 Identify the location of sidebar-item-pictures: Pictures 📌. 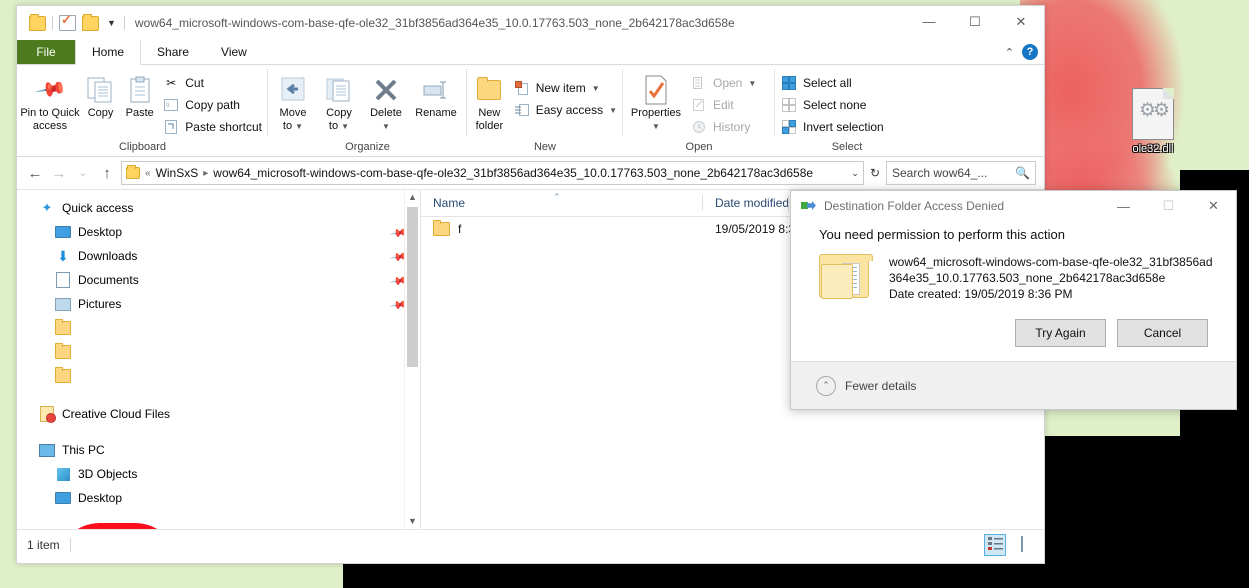
(218, 304).